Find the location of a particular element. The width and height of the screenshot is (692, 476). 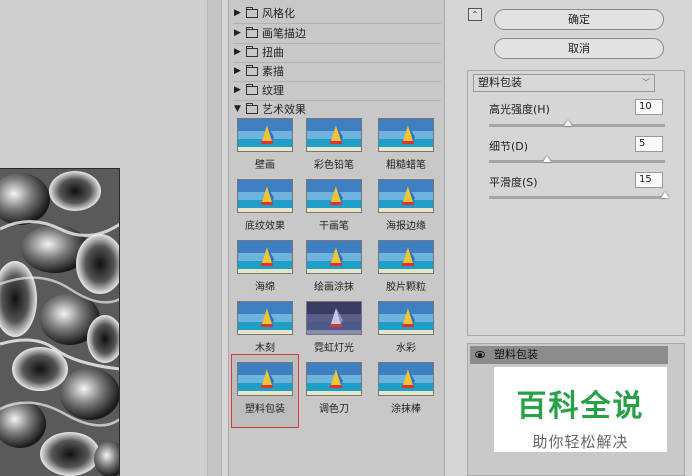

filter-thumbnail-label: 水彩 is located at coordinates (406, 348).